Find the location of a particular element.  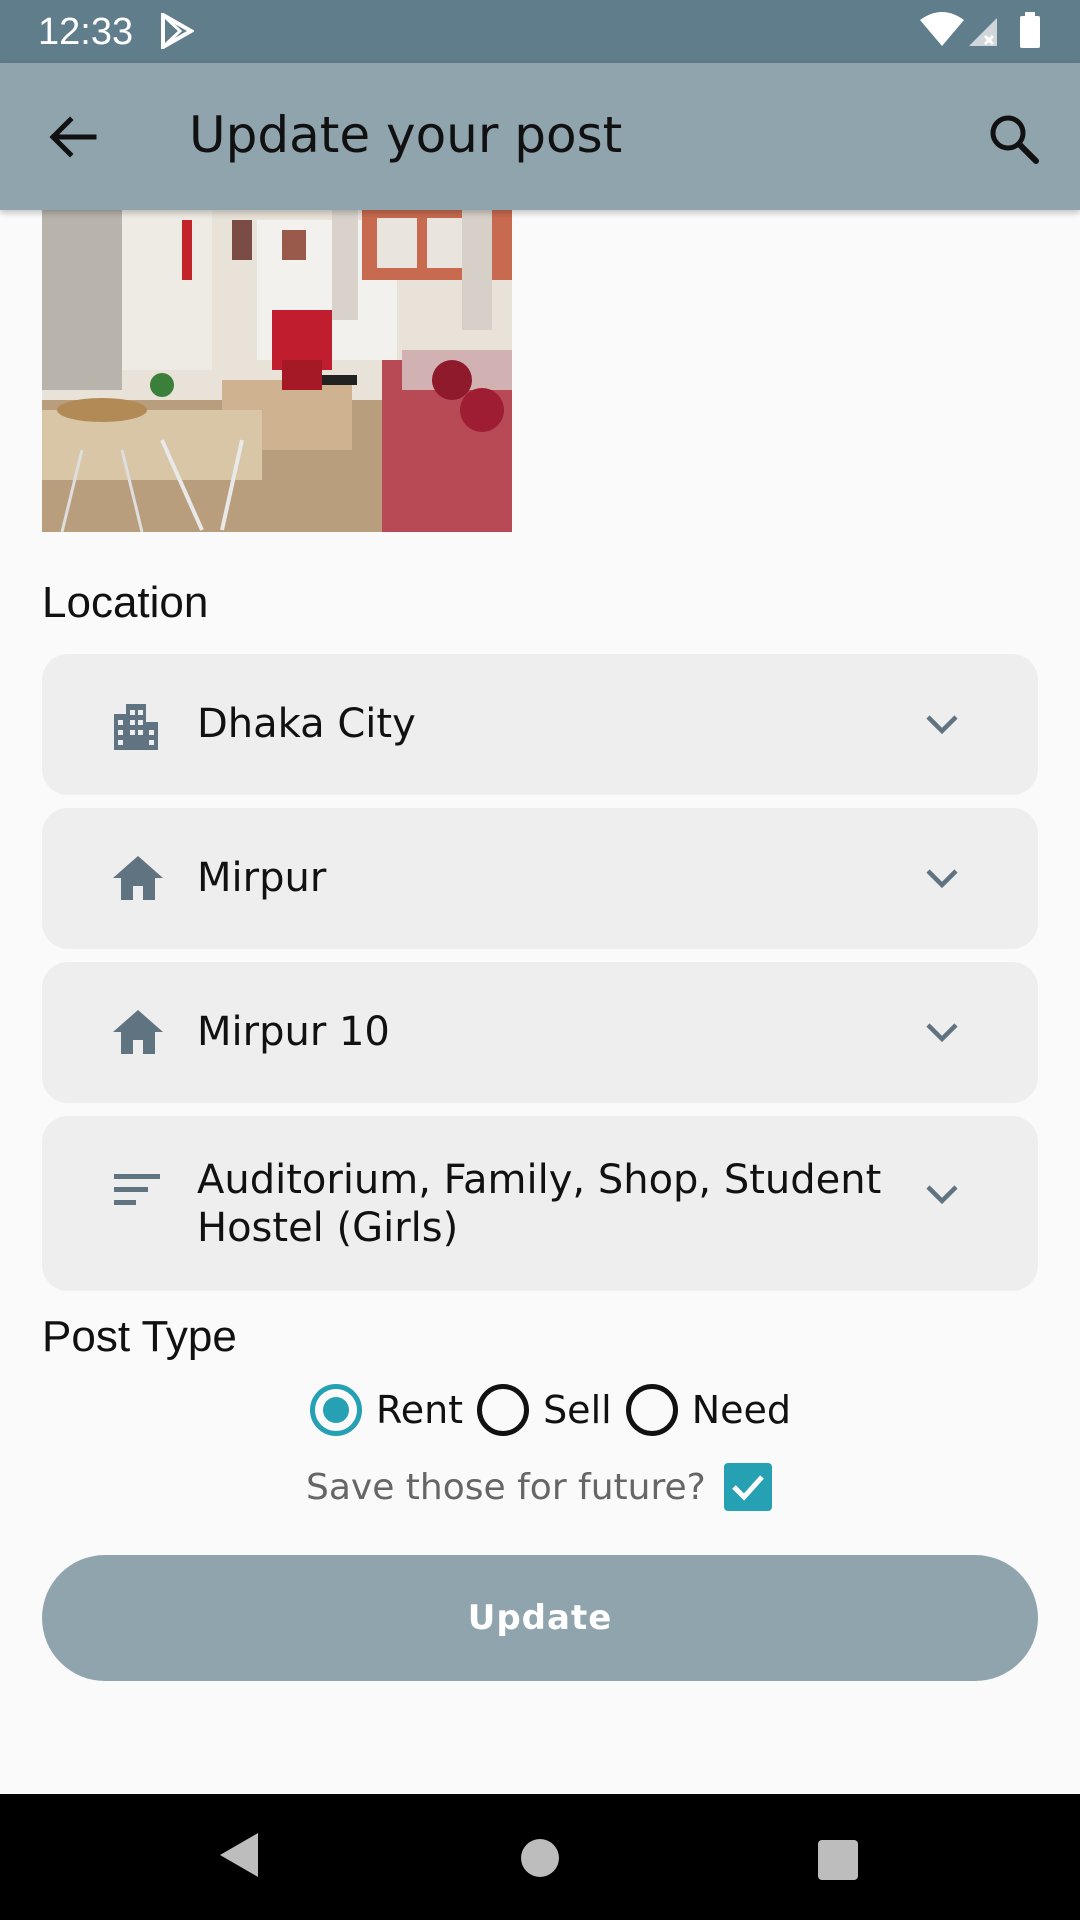

play-store-icon is located at coordinates (177, 31).